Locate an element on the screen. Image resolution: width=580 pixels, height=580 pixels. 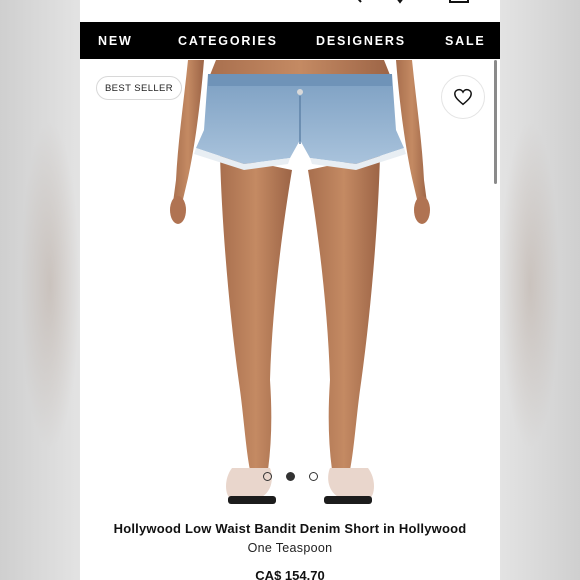
main-navigation: NEW CATEGORIES DESIGNERS SALE is located at coordinates (290, 40).